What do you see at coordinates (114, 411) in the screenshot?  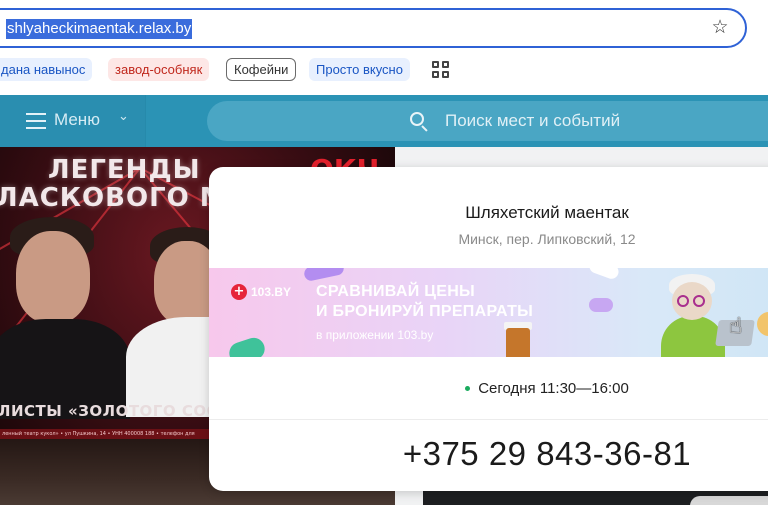 I see `poster-subtitle: ЛИСТЫ «ЗОЛОТОГО СОСТ` at bounding box center [114, 411].